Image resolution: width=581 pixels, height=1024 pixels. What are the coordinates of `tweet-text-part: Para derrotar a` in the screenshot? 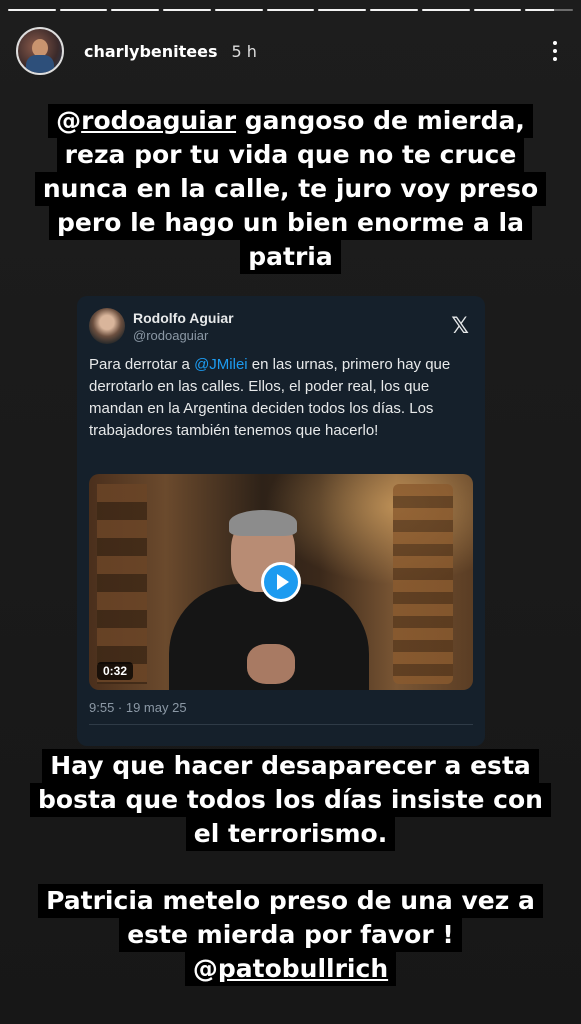 It's located at (142, 364).